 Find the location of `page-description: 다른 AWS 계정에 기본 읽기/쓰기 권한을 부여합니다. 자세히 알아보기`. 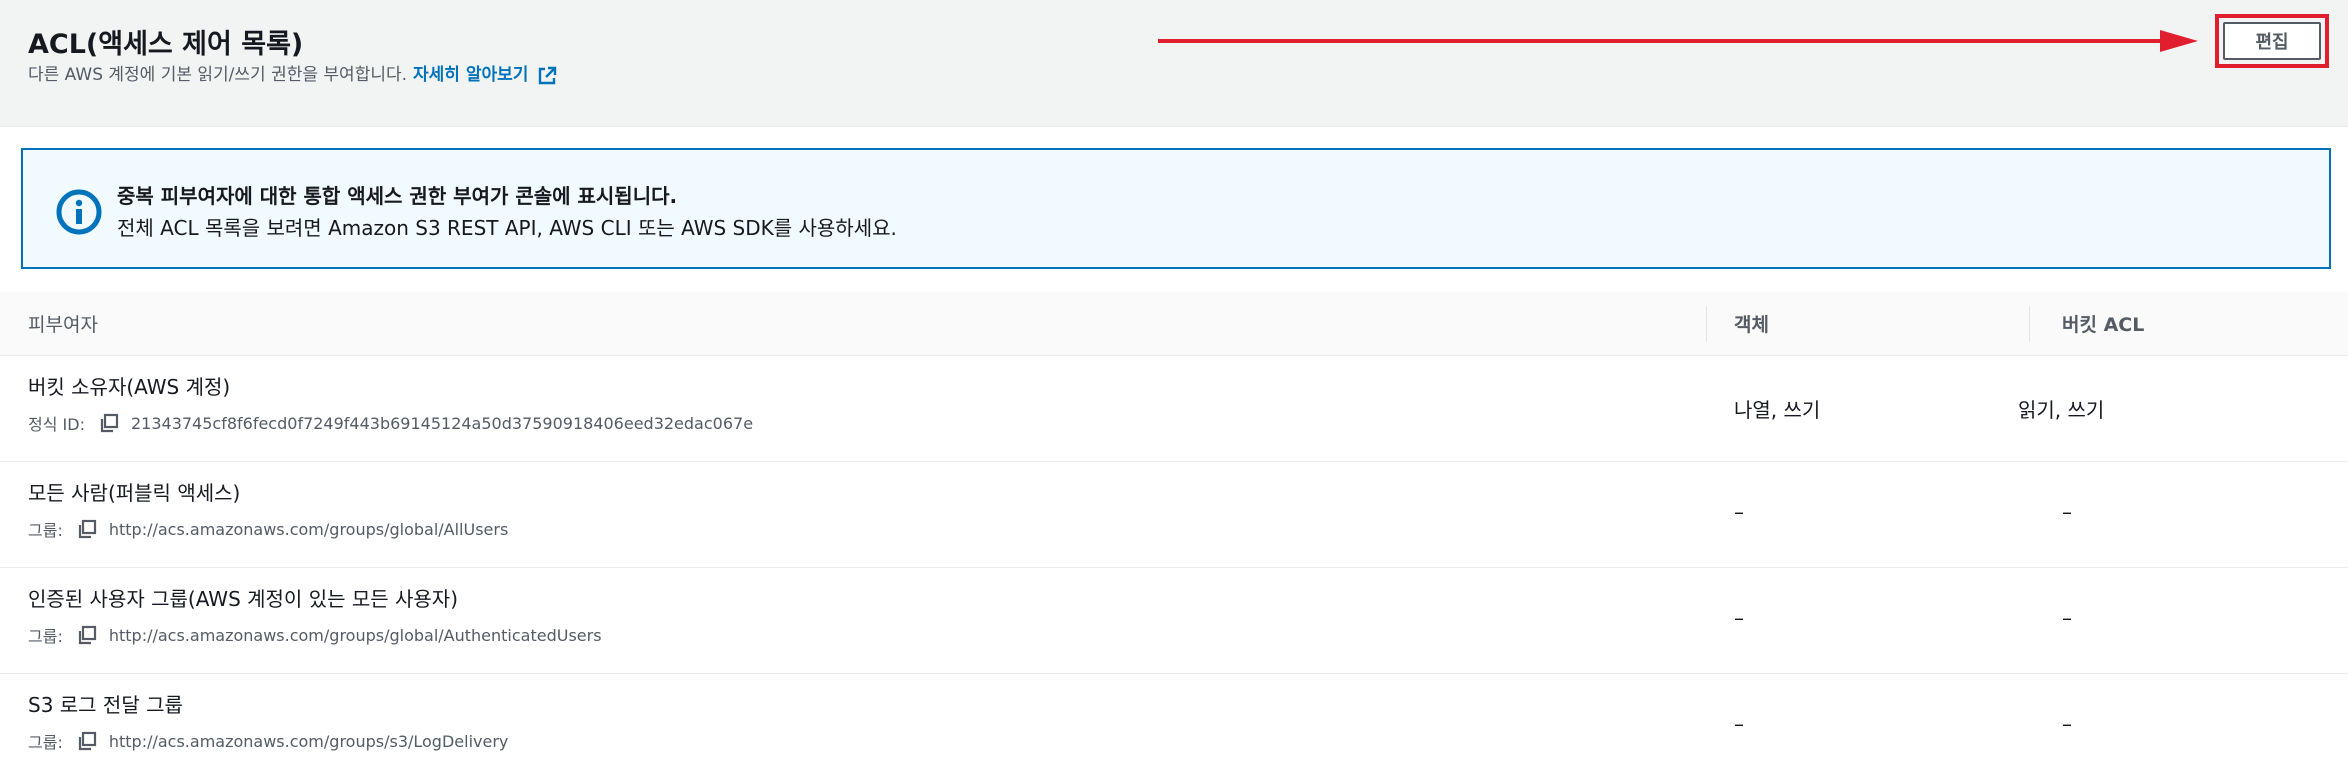

page-description: 다른 AWS 계정에 기본 읽기/쓰기 권한을 부여합니다. 자세히 알아보기 is located at coordinates (292, 72).